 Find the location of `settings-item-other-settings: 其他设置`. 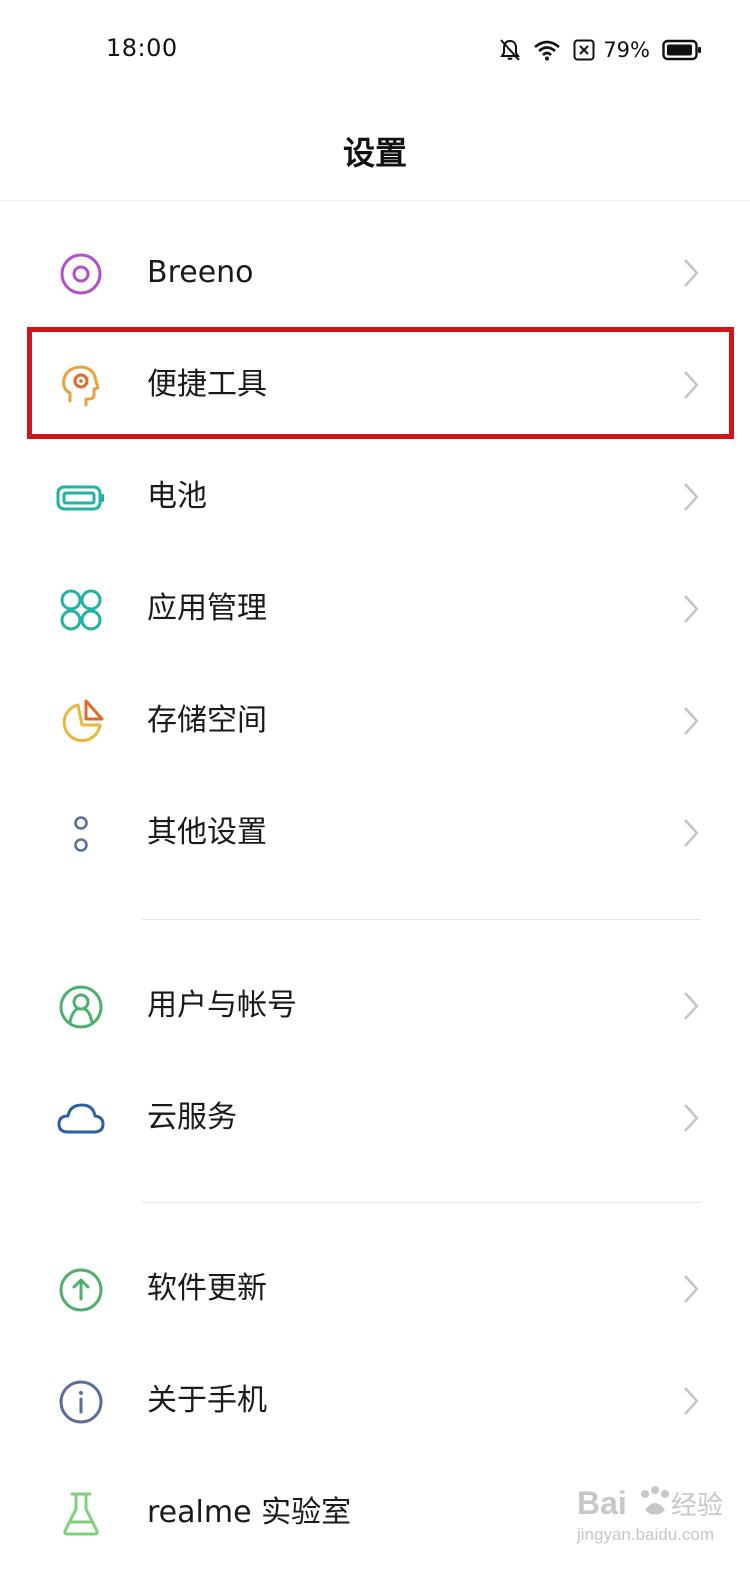

settings-item-other-settings: 其他设置 is located at coordinates (375, 833).